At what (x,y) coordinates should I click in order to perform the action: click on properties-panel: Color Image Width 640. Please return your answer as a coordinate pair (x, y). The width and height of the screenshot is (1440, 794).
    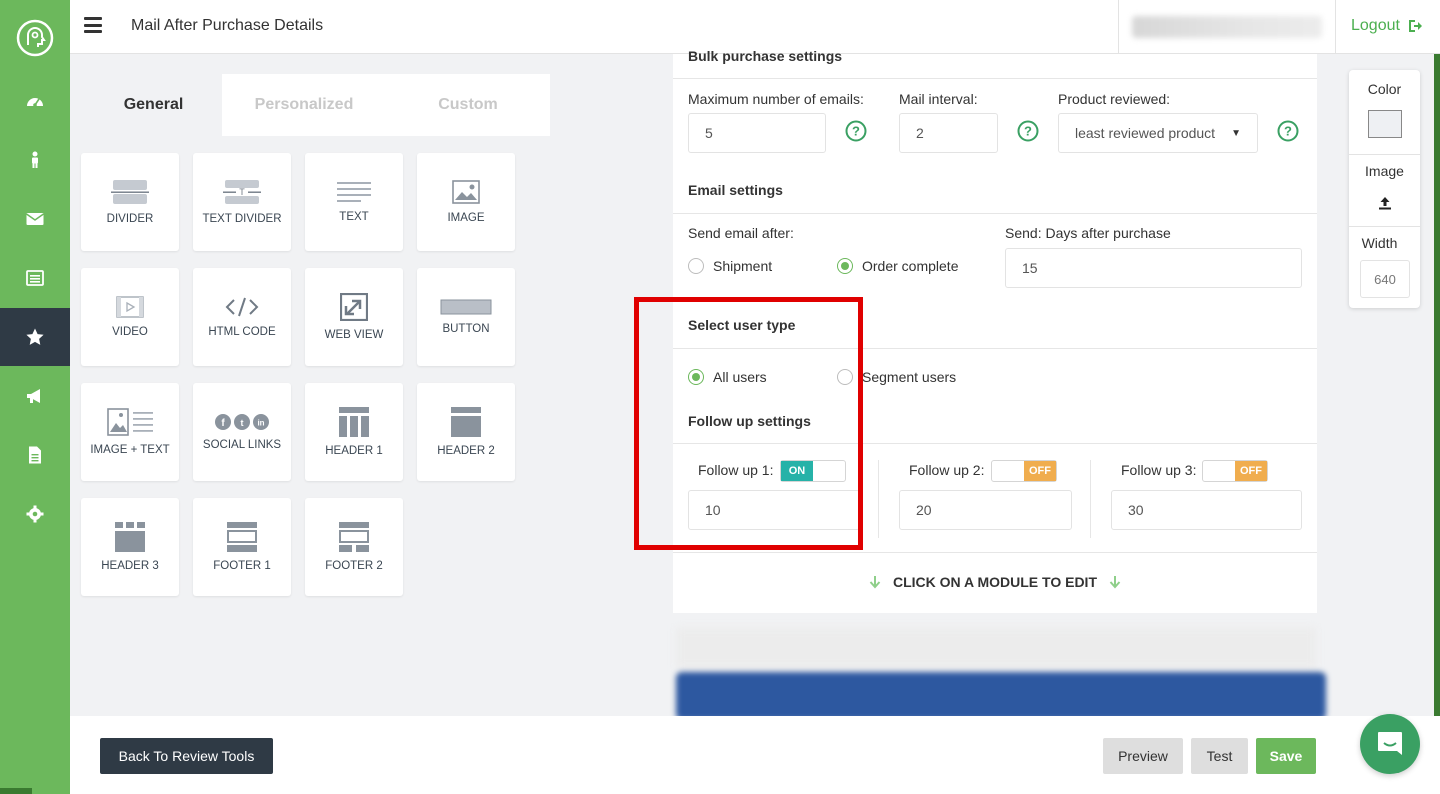
    Looking at the image, I should click on (1384, 189).